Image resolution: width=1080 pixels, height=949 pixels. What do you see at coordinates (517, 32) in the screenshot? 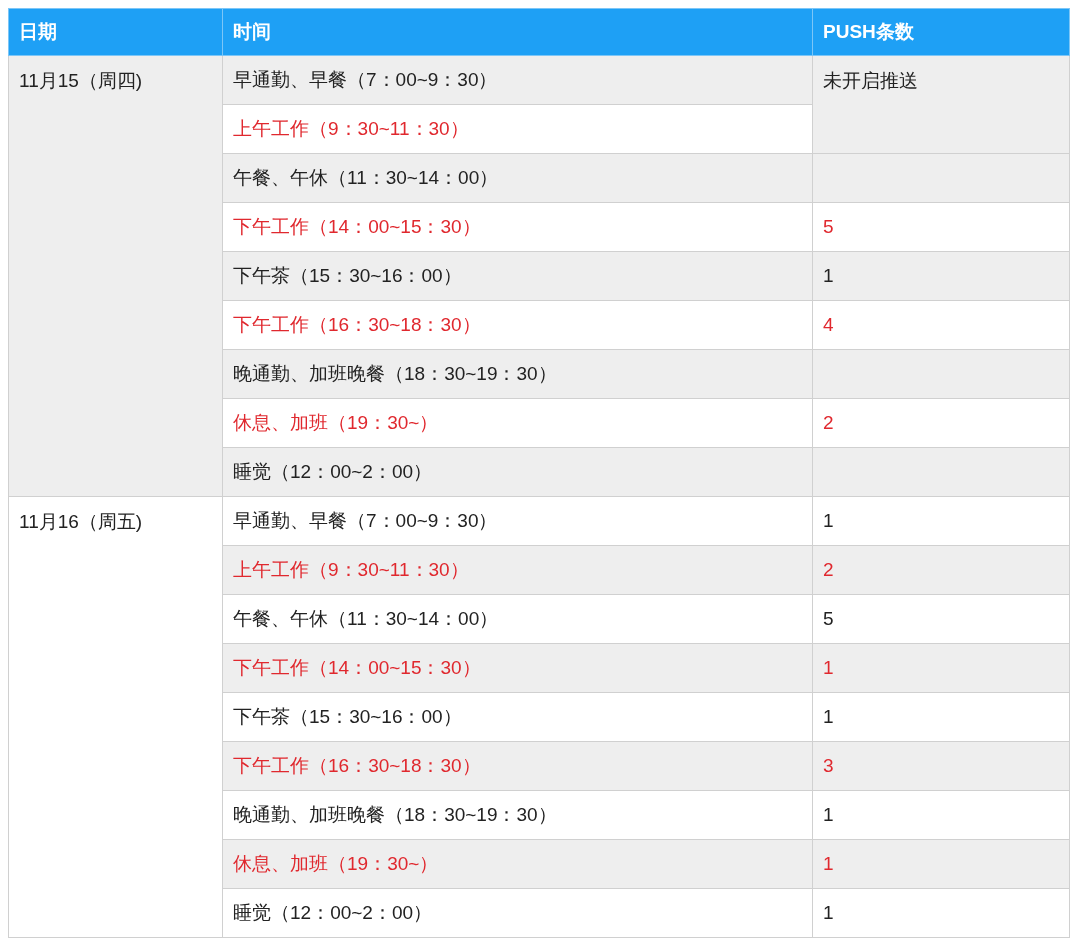
I see `column-header: 时间` at bounding box center [517, 32].